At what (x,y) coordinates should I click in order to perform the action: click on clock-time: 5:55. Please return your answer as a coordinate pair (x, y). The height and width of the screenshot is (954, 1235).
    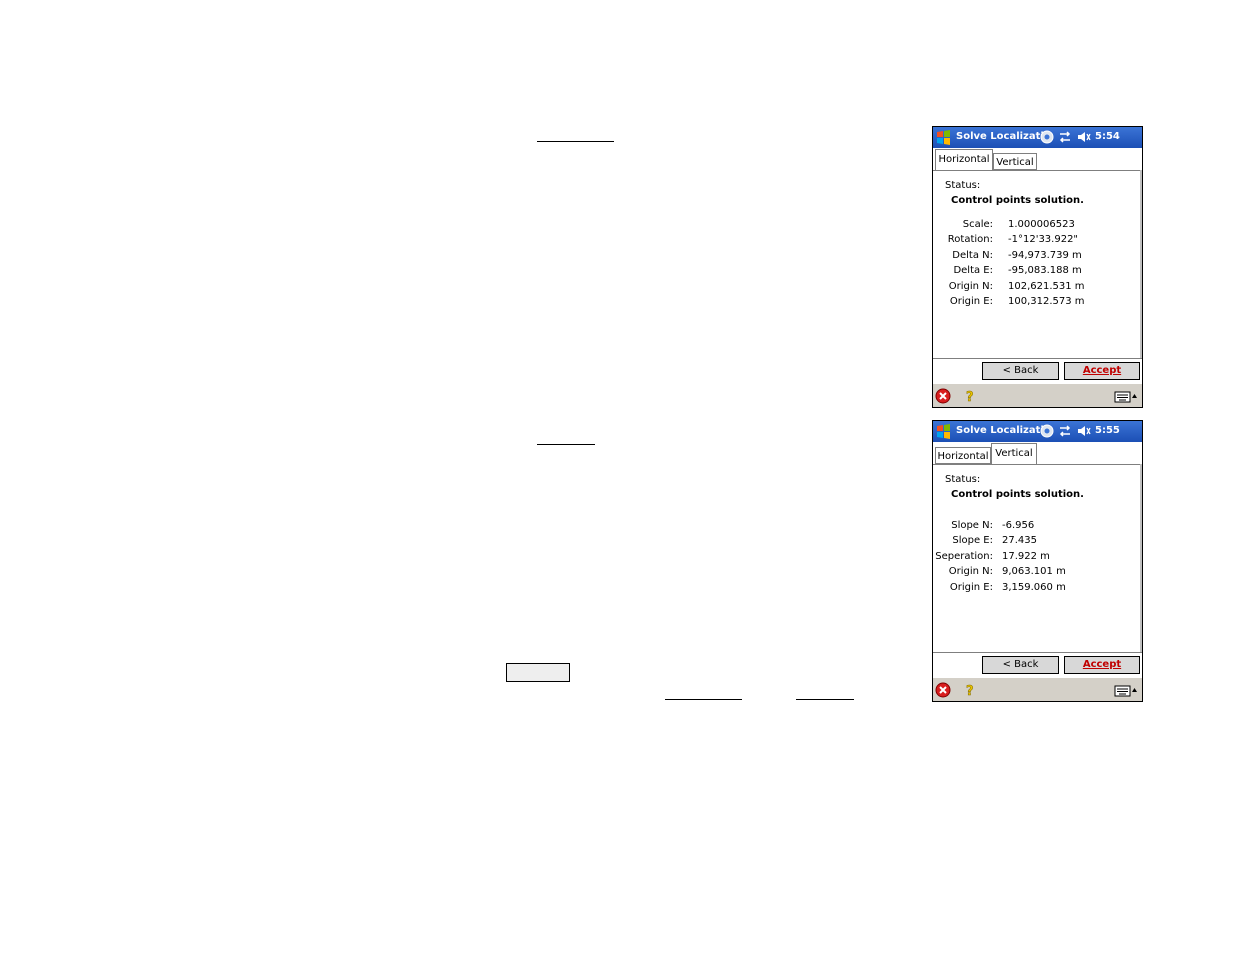
    Looking at the image, I should click on (1107, 430).